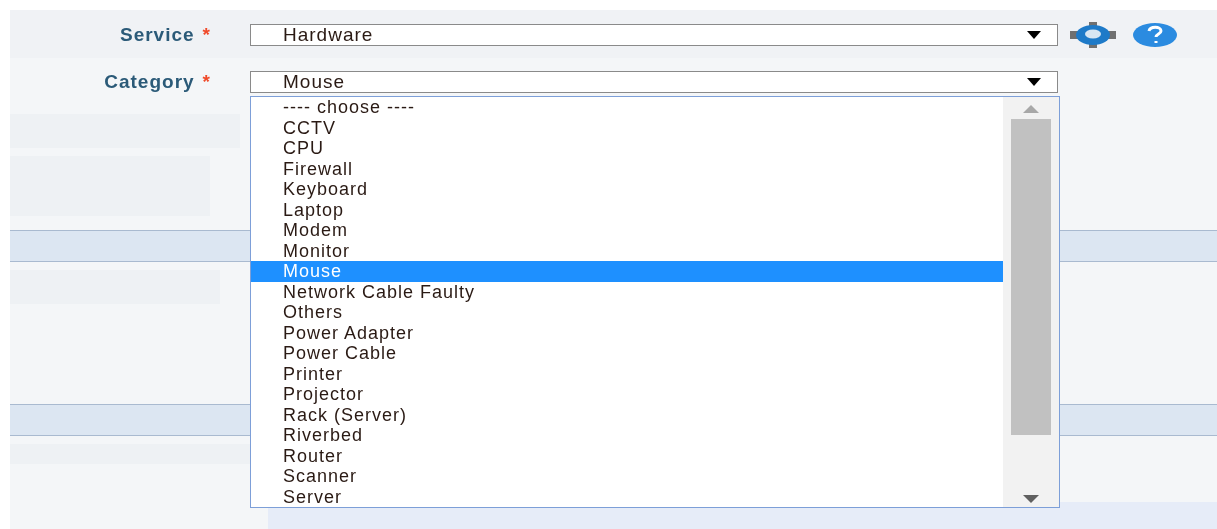 This screenshot has width=1217, height=529. I want to click on dropdown-option: Modem, so click(627, 230).